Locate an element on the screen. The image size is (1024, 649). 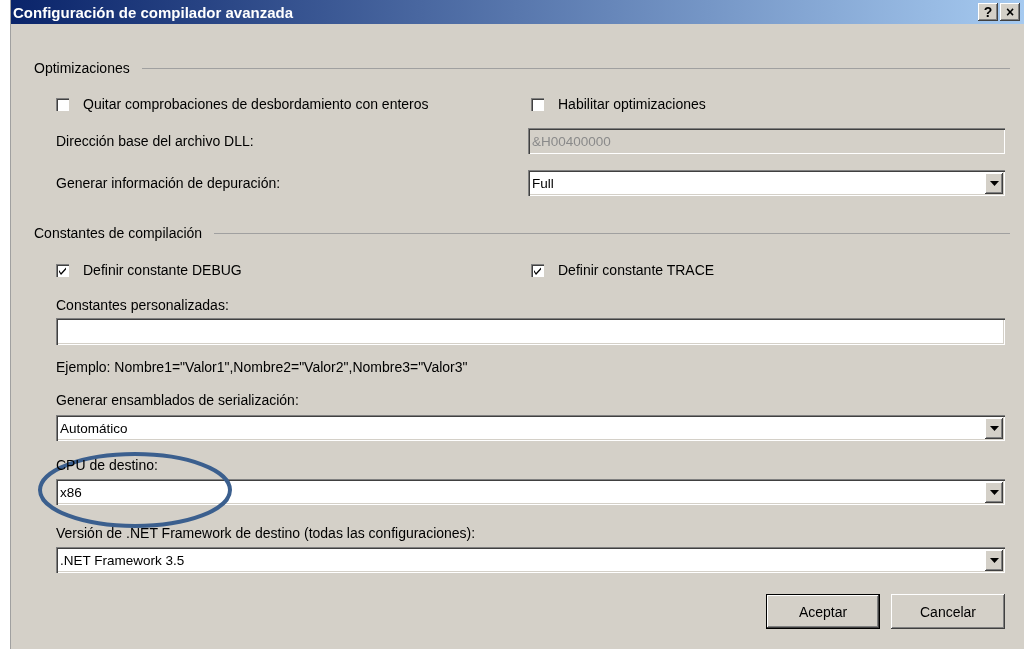
field-label: Versión de .NET Framework de destino (todas las configuraciones): is located at coordinates (266, 533).